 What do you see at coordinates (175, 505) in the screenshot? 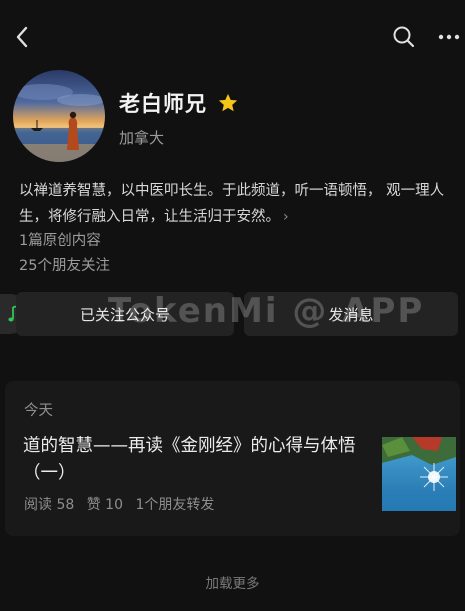
I see `share-count: 1个朋友转发` at bounding box center [175, 505].